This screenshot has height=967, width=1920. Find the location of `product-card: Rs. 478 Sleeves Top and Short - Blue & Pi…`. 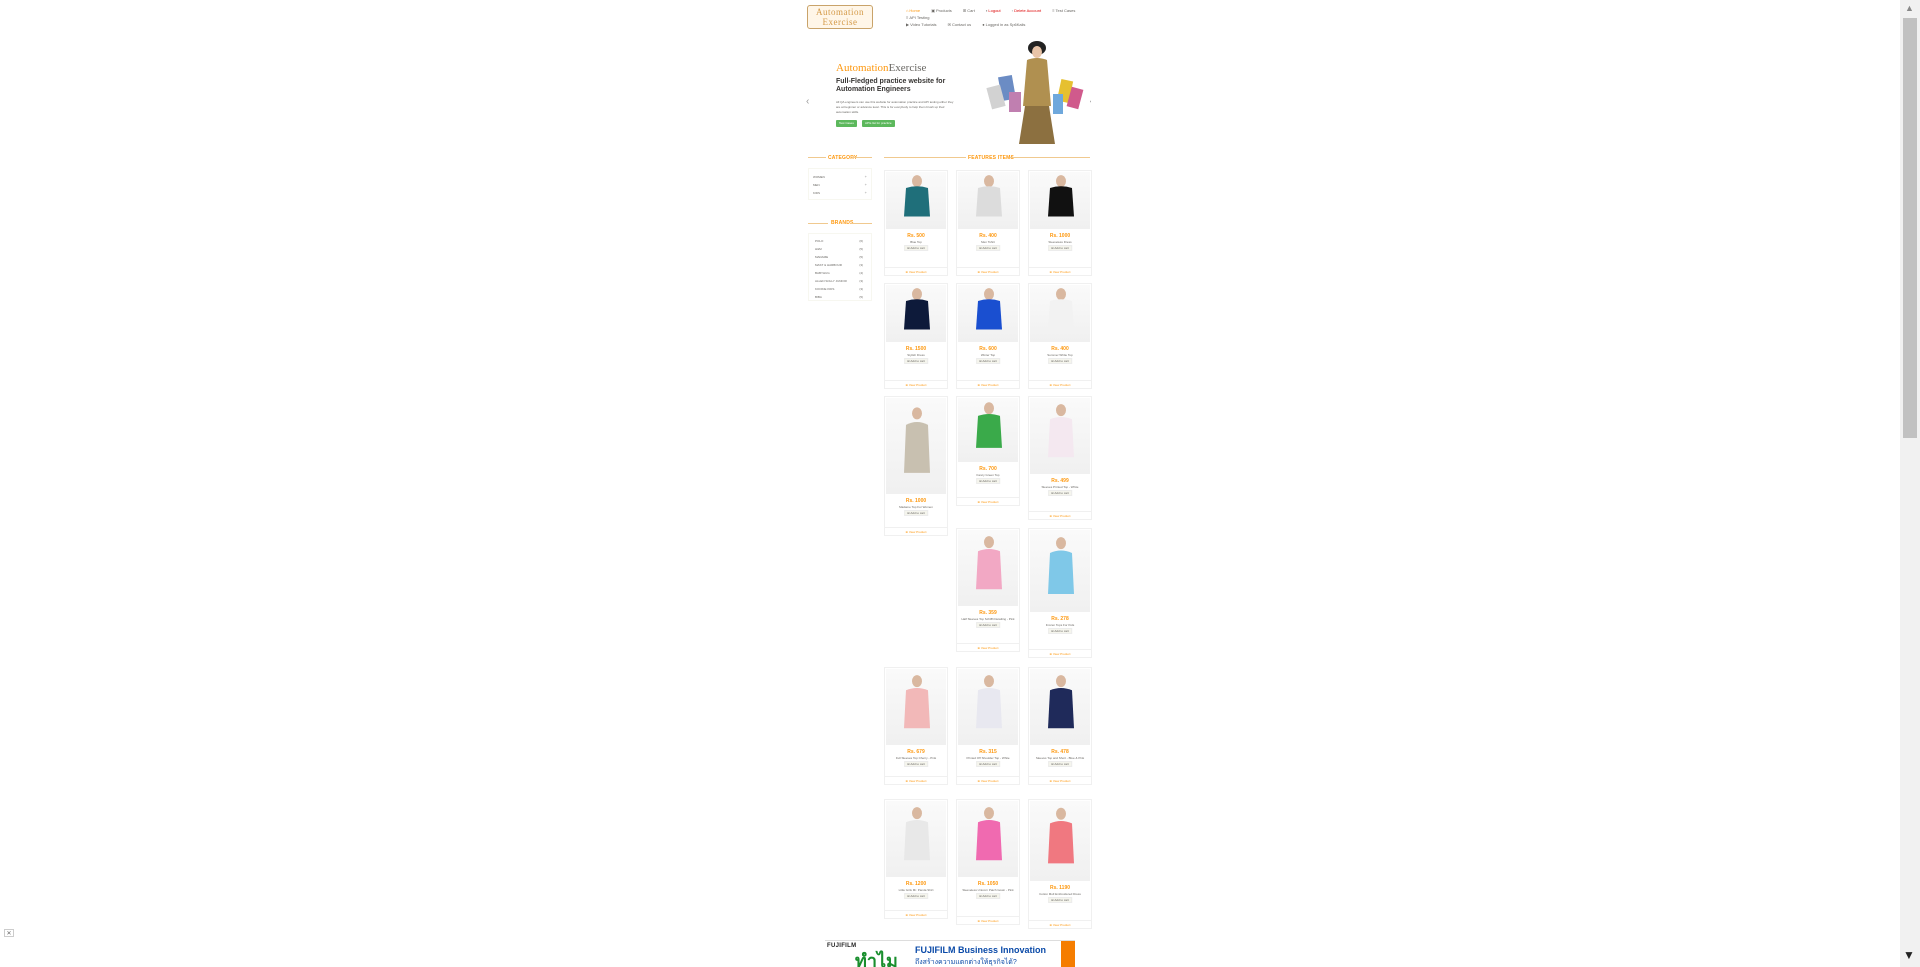

product-card: Rs. 478 Sleeves Top and Short - Blue & Pi… is located at coordinates (1060, 726).